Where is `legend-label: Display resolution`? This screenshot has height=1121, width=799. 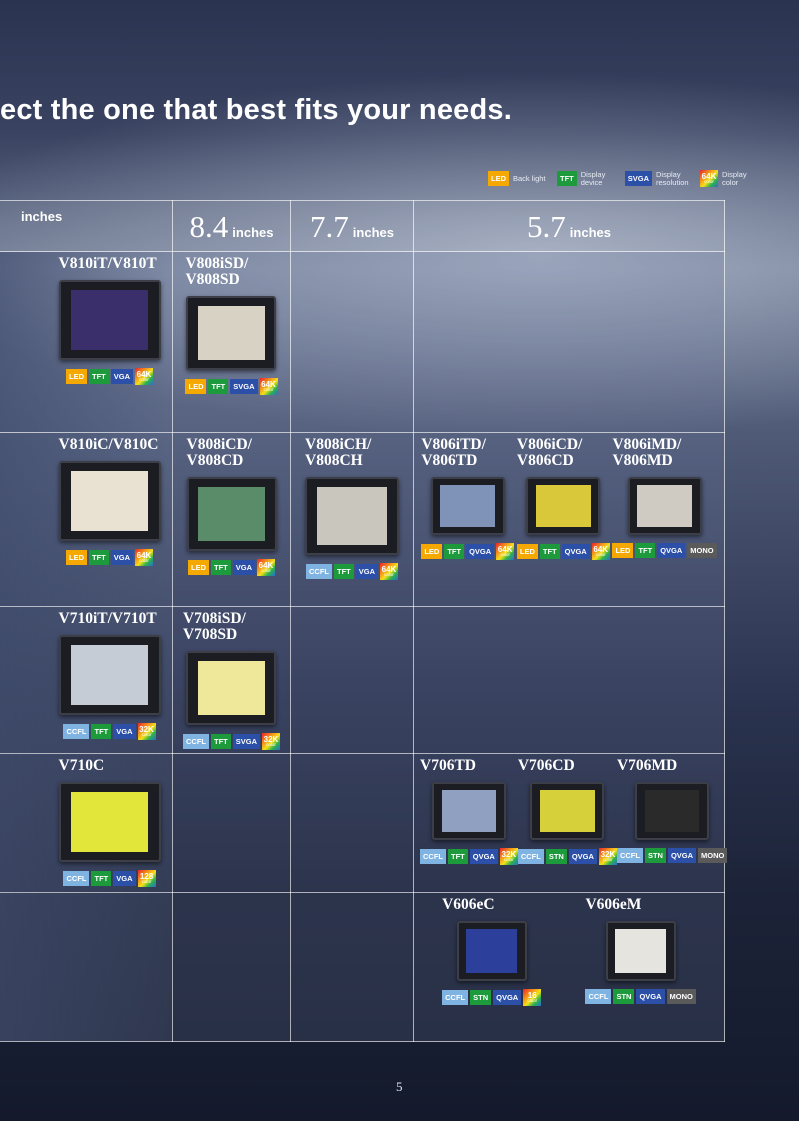 legend-label: Display resolution is located at coordinates (672, 178).